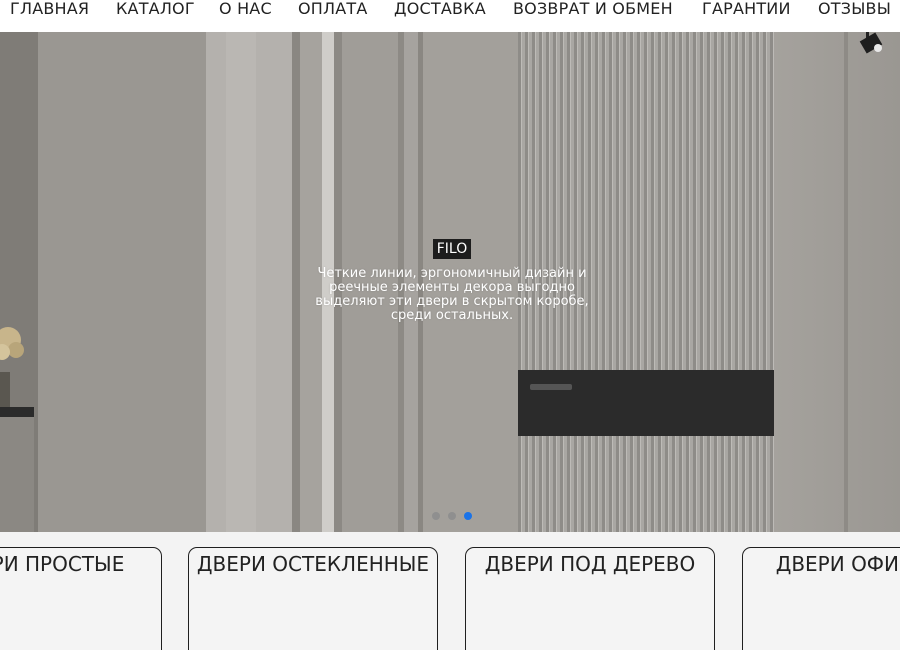 The image size is (900, 650). Describe the element at coordinates (333, 9) in the screenshot. I see `nav-item-payment: ОПЛАТА` at that location.